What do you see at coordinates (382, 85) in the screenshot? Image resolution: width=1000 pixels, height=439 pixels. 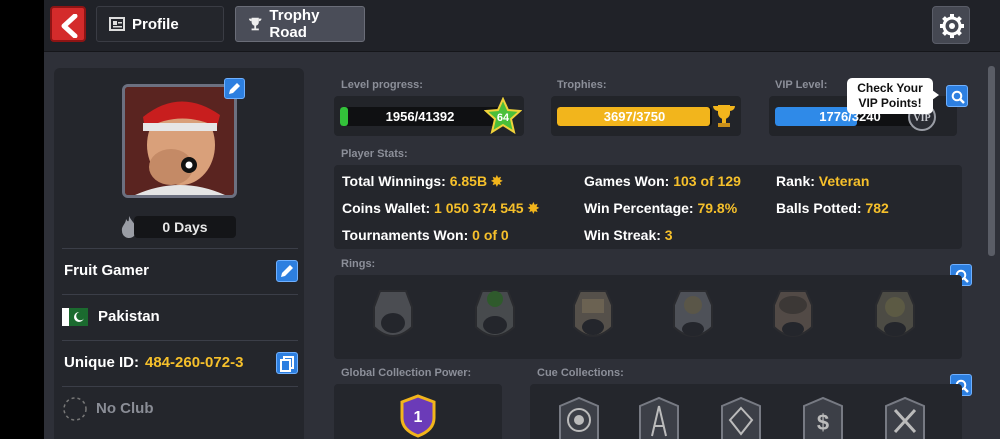 I see `level-progress-label: Level progress:` at bounding box center [382, 85].